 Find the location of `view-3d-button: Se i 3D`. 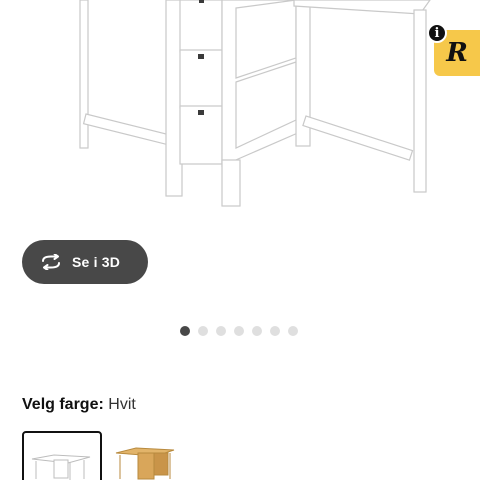

view-3d-button: Se i 3D is located at coordinates (85, 262).